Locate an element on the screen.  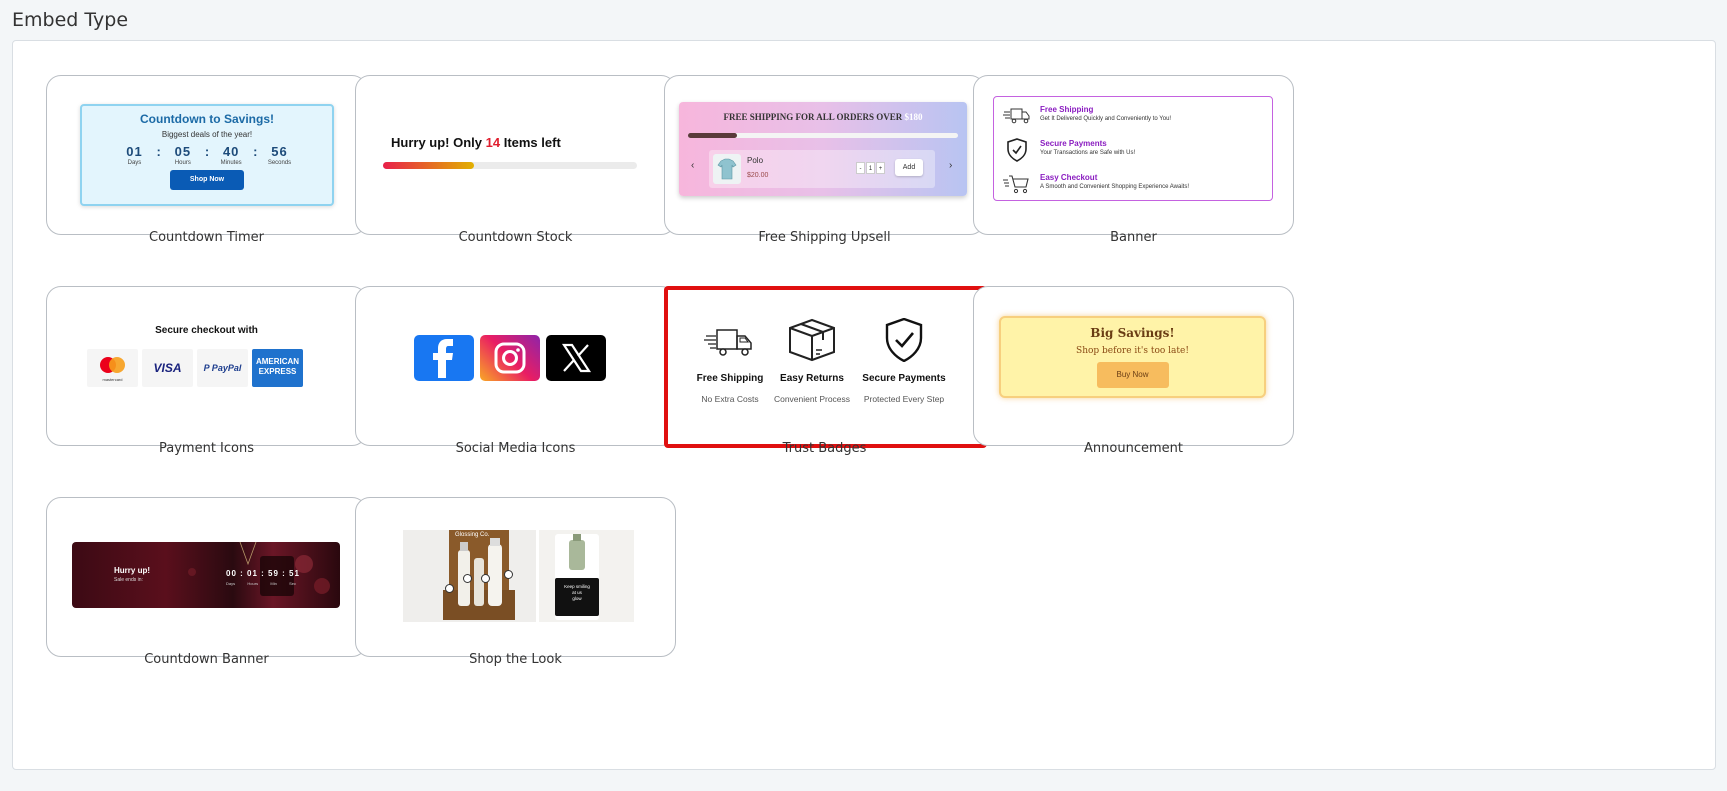
qty-minus: - is located at coordinates (860, 168).